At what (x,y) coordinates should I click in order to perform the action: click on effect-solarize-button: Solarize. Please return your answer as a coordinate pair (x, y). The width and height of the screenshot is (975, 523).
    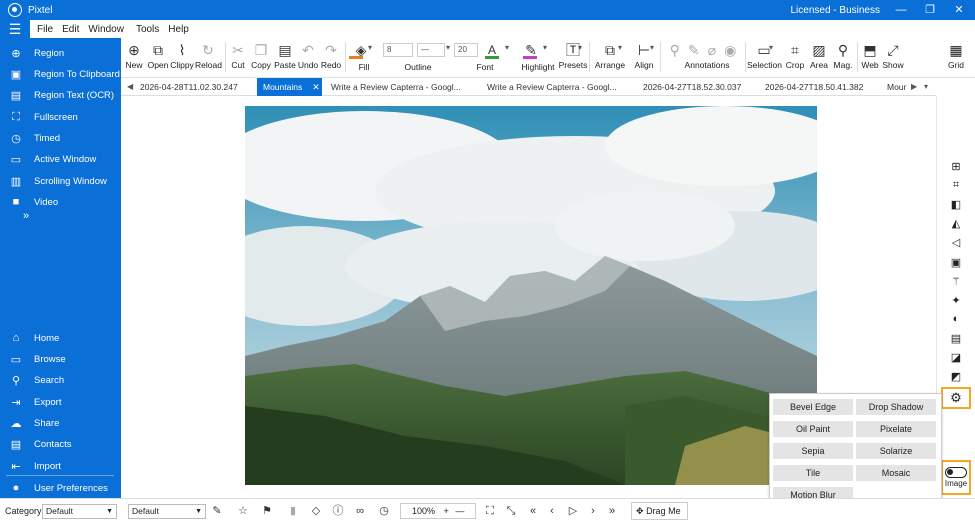
    Looking at the image, I should click on (896, 451).